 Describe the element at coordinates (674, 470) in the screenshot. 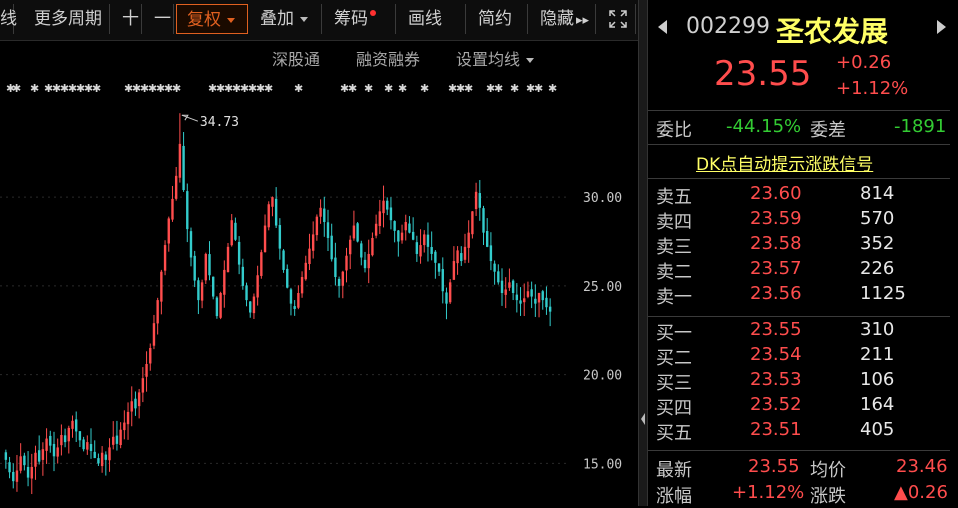

I see `latest-label: 最新` at that location.